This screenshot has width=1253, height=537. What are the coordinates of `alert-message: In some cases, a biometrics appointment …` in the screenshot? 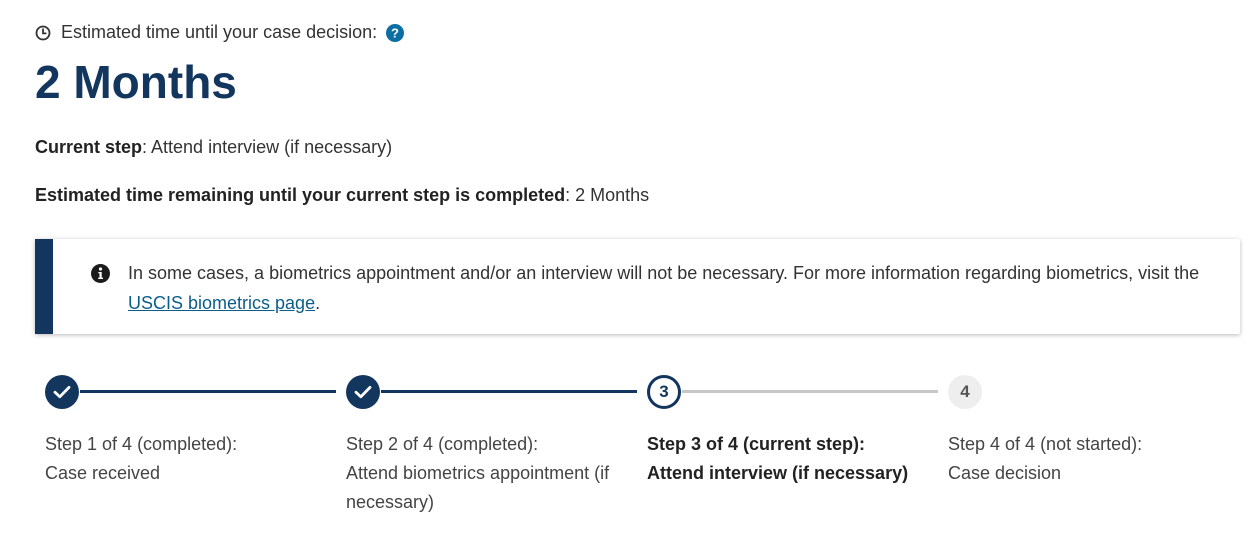 It's located at (668, 288).